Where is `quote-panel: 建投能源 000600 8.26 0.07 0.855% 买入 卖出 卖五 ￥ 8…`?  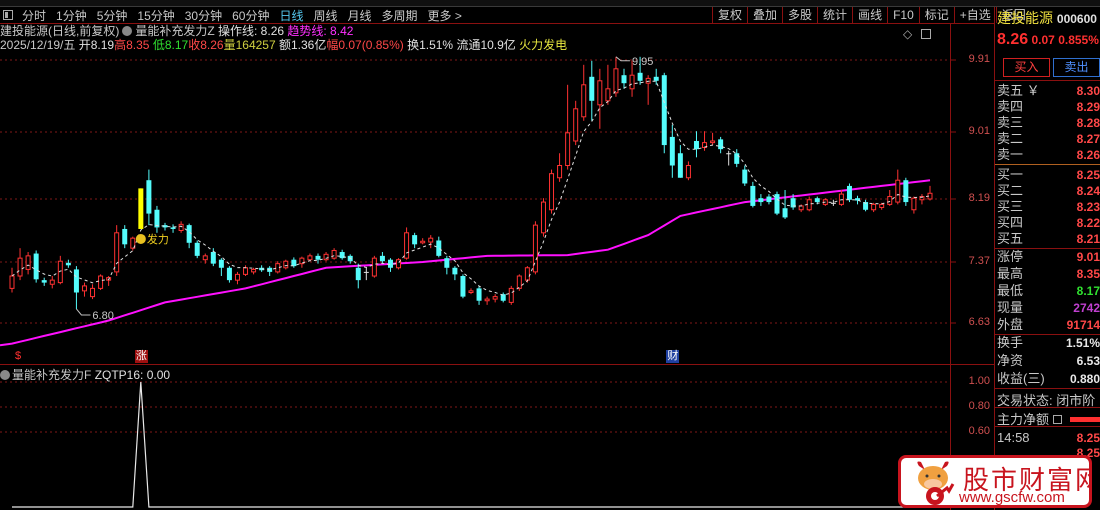 quote-panel: 建投能源 000600 8.26 0.07 0.855% 买入 卖出 卖五 ￥ 8… is located at coordinates (1047, 258).